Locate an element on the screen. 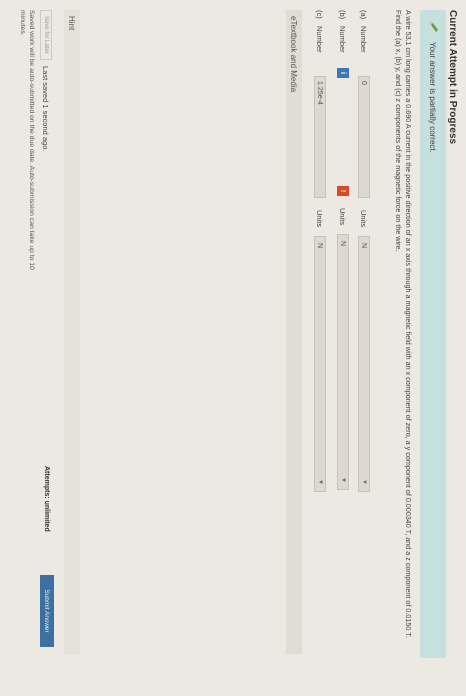  part-a-units-label: Units is located at coordinates (364, 219).